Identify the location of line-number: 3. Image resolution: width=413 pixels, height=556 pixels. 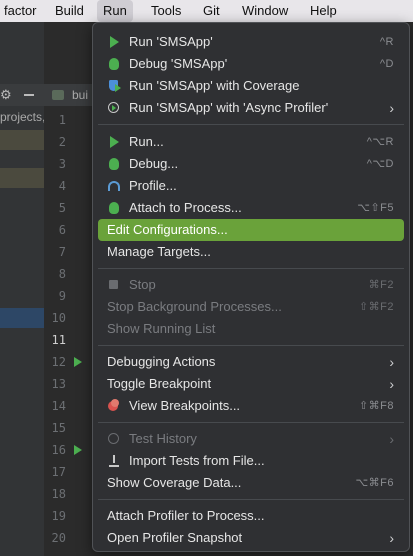
(62, 164).